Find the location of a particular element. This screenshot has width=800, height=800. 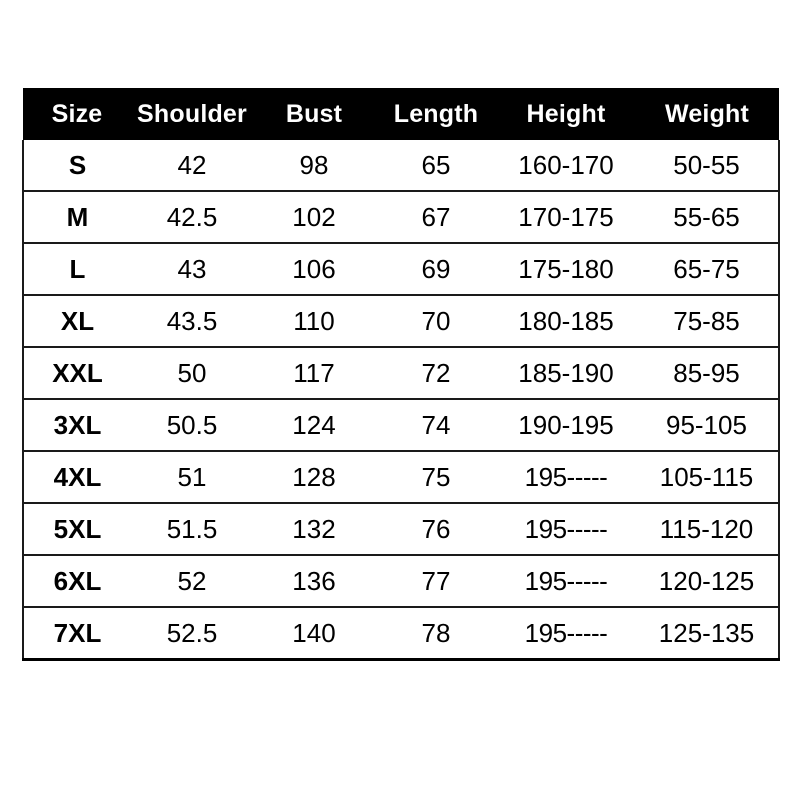

cell-size: 6XL is located at coordinates (76, 580).